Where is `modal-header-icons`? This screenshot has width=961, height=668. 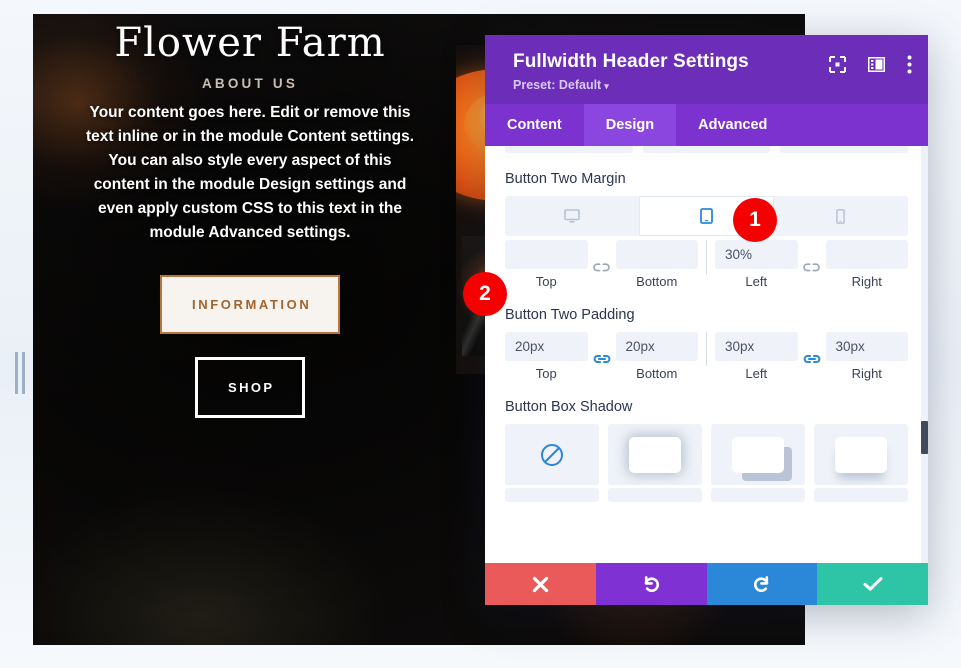 modal-header-icons is located at coordinates (870, 64).